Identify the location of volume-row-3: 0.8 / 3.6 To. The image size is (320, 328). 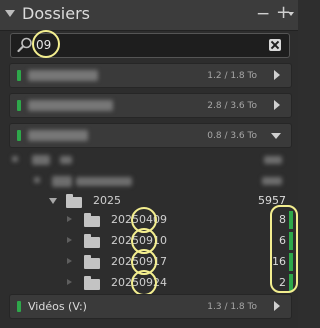
(150, 135).